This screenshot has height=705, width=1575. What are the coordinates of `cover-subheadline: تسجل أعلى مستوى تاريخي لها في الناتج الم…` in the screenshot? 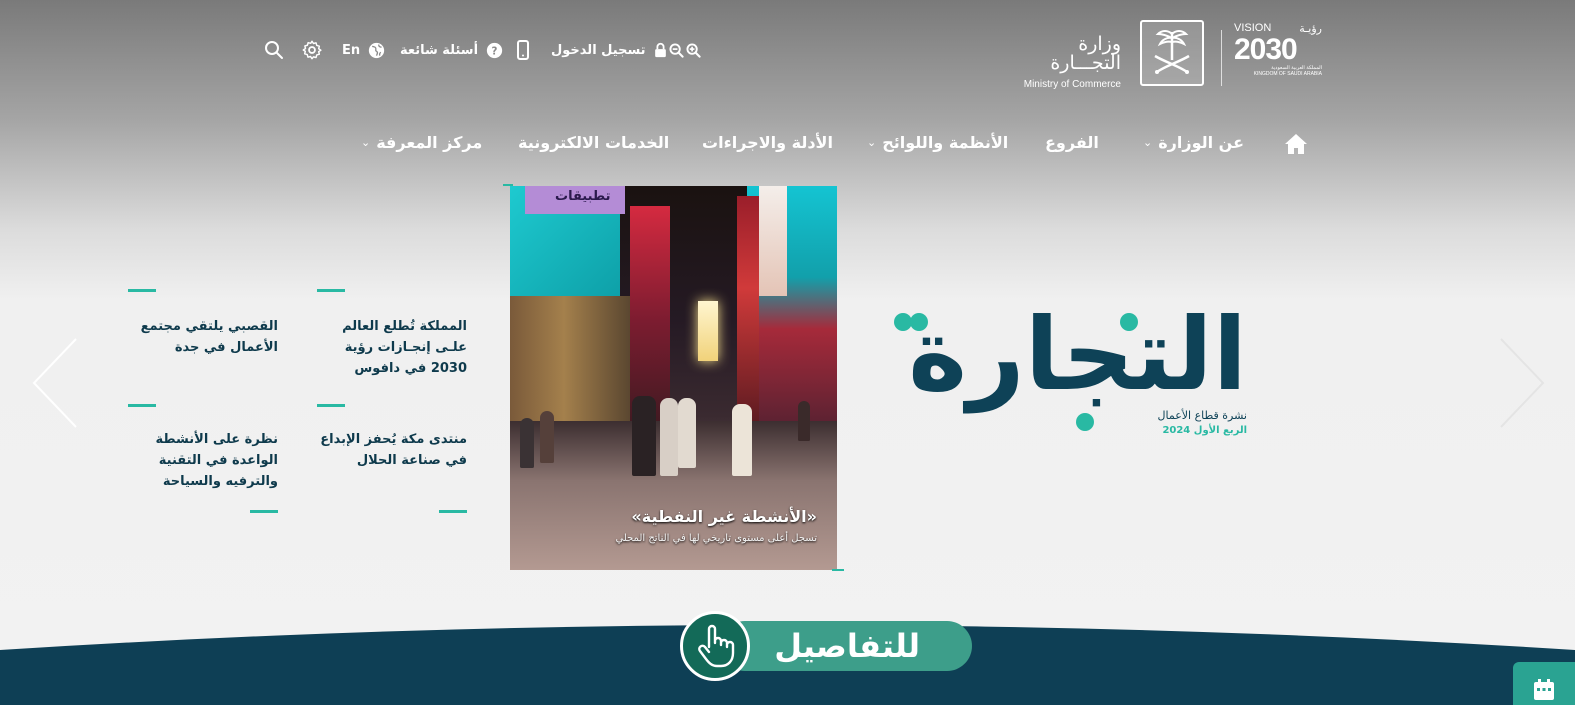 It's located at (716, 538).